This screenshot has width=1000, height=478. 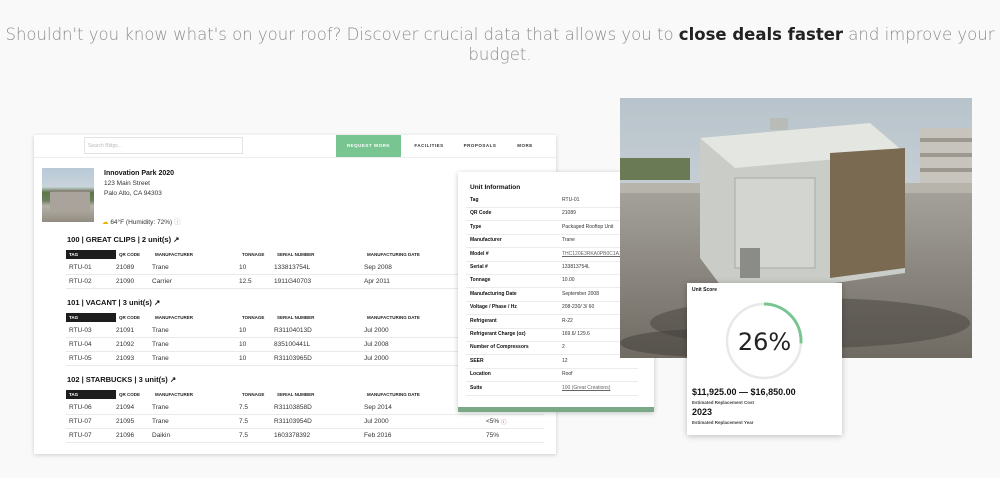 What do you see at coordinates (586, 388) in the screenshot?
I see `unit-info-value: 100 (Great Creations)` at bounding box center [586, 388].